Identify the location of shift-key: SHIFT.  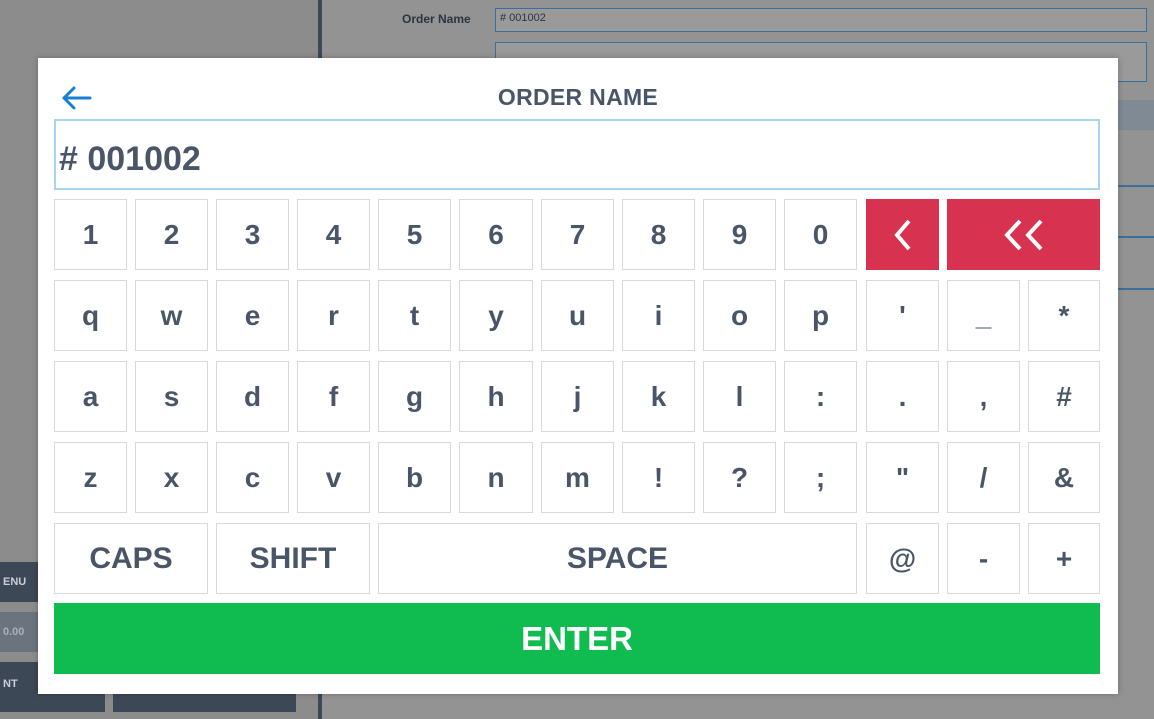
(293, 558).